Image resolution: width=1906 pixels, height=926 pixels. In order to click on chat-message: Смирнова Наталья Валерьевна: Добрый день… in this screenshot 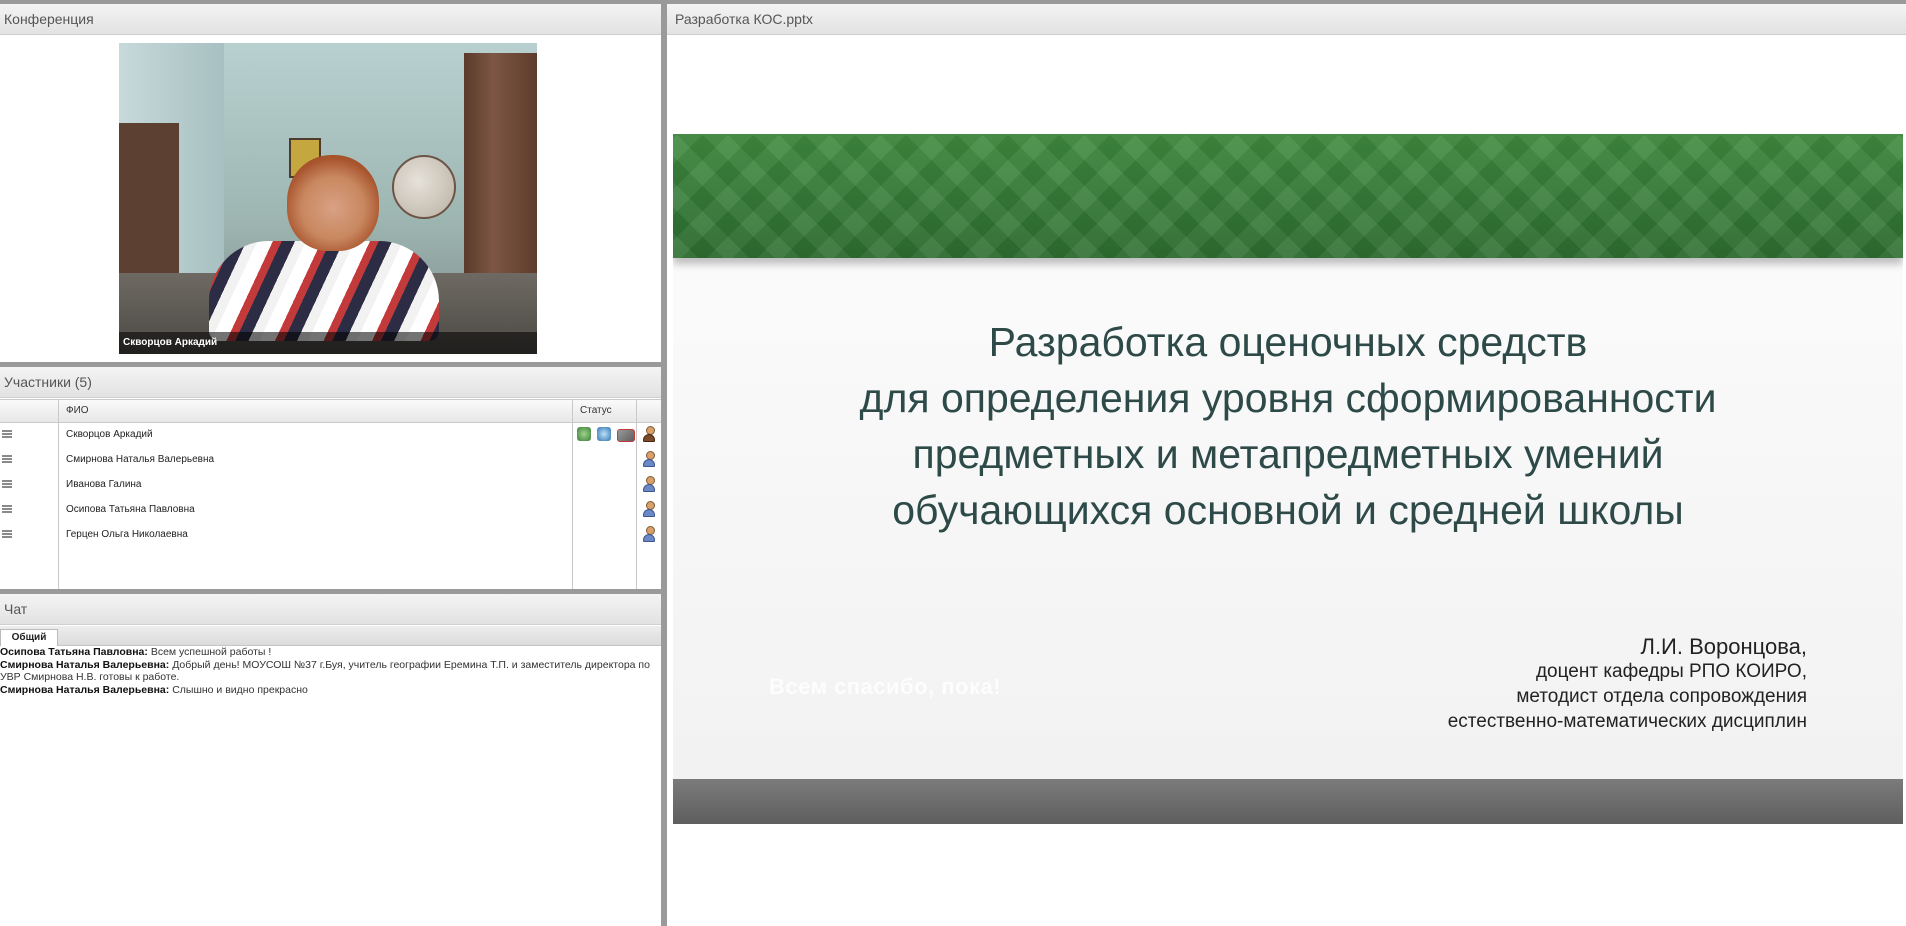, I will do `click(330, 671)`.